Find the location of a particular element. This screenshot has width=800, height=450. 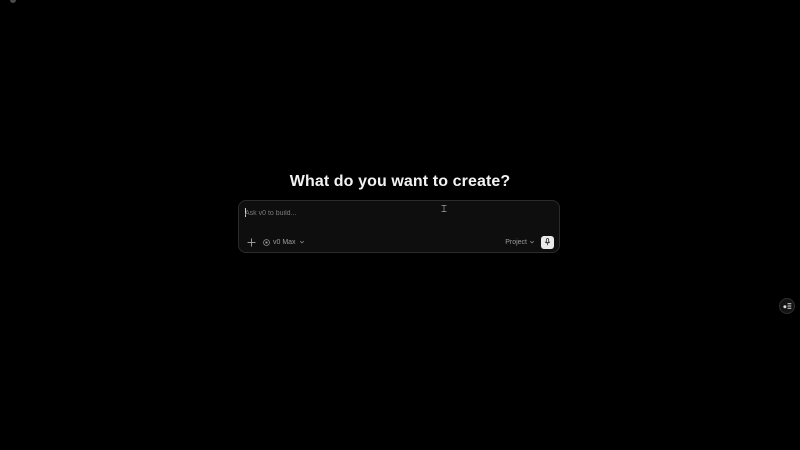

prompt-input is located at coordinates (395, 213).